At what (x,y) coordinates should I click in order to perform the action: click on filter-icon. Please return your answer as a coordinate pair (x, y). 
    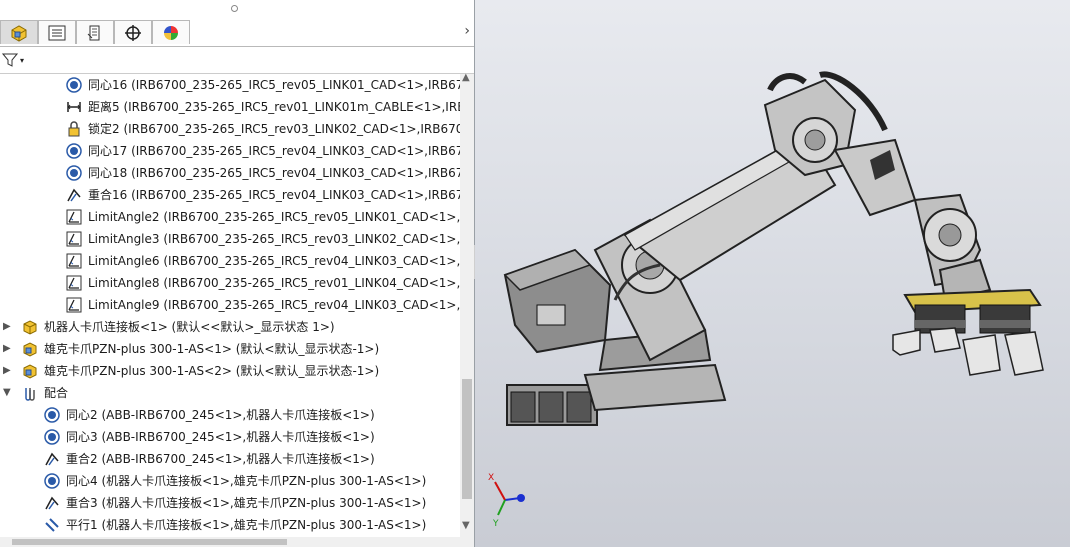
    Looking at the image, I should click on (10, 60).